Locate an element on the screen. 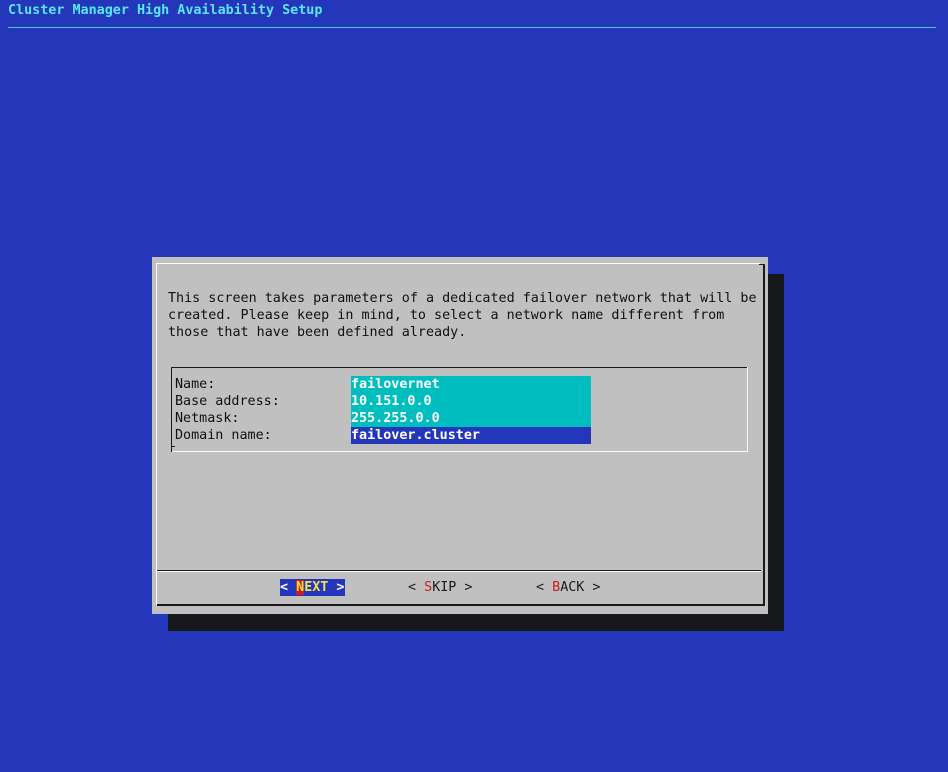 The width and height of the screenshot is (948, 772). skip-close: > is located at coordinates (464, 587).